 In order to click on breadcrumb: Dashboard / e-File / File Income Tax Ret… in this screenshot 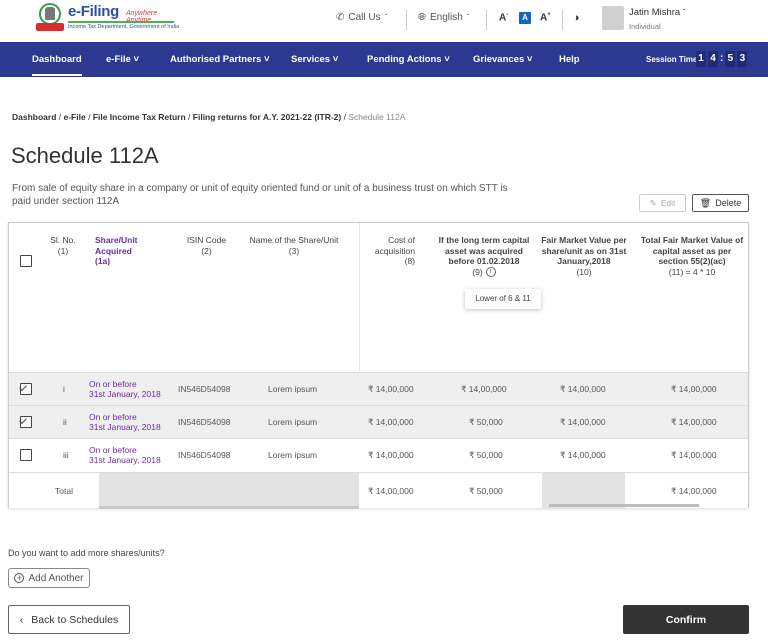, I will do `click(209, 117)`.